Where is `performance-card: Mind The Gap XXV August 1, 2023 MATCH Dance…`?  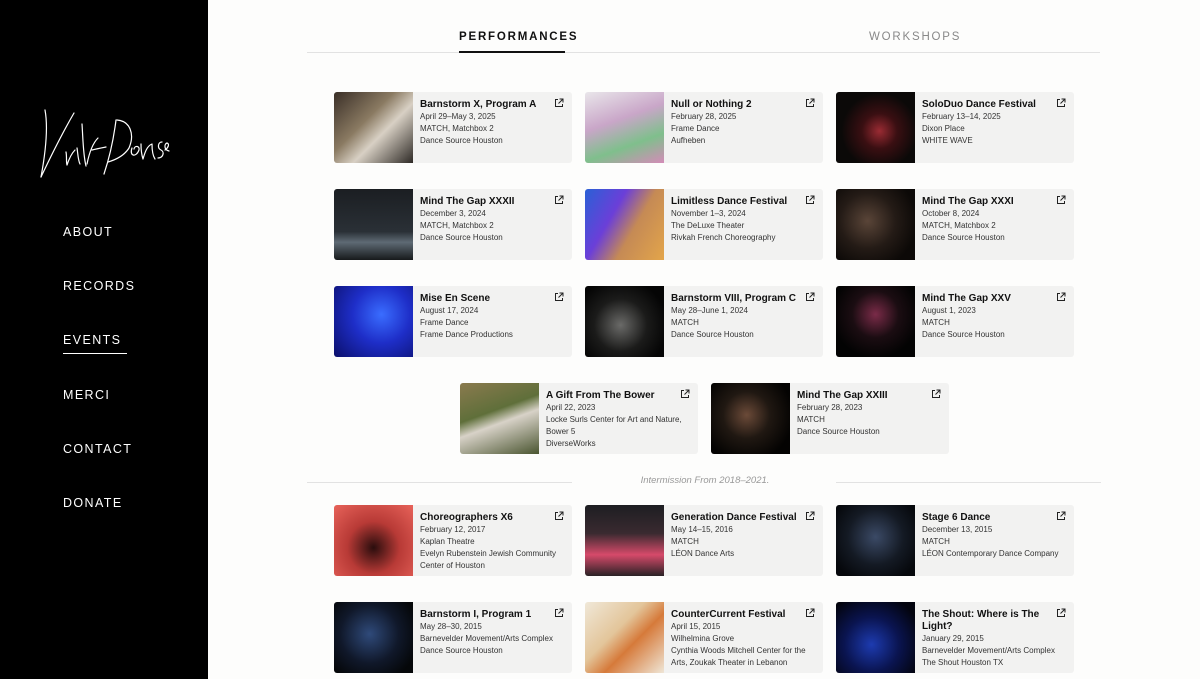 performance-card: Mind The Gap XXV August 1, 2023 MATCH Dance… is located at coordinates (955, 321).